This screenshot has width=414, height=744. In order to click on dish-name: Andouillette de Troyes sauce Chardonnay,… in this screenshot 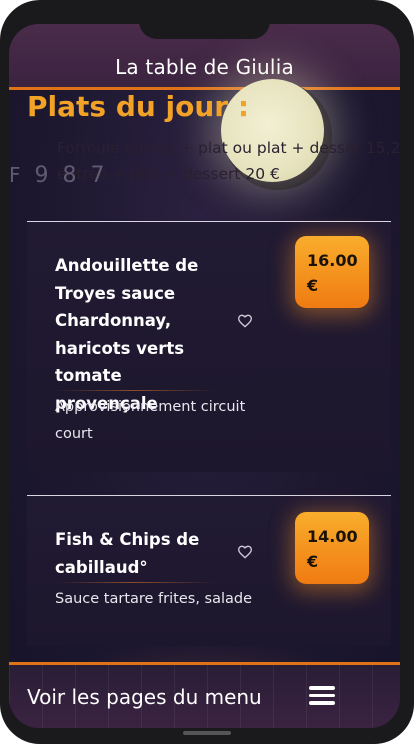, I will do `click(127, 334)`.